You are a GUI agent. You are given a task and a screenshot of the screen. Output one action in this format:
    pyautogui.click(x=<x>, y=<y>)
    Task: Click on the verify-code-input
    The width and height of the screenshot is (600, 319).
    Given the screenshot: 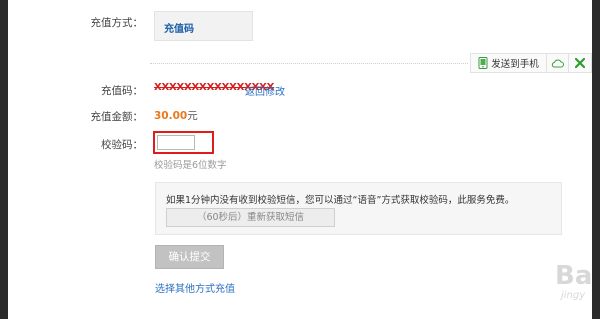 What is the action you would take?
    pyautogui.click(x=176, y=142)
    